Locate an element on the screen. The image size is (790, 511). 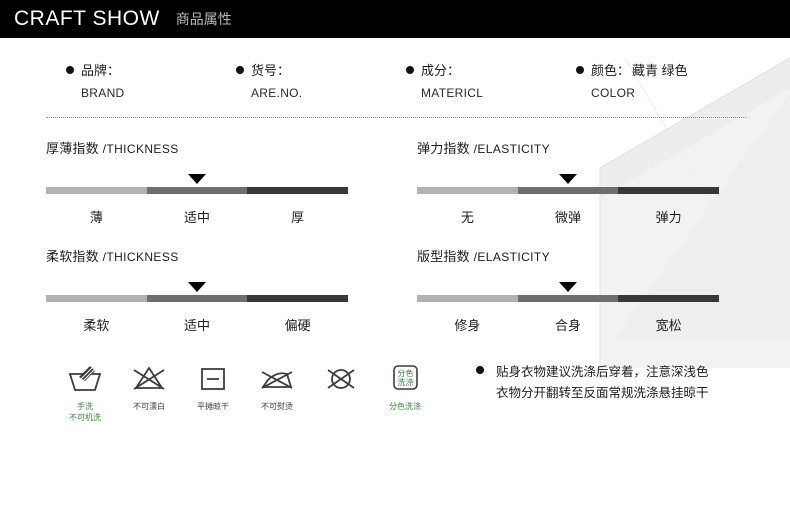
brand-title: CRAFT SHOW is located at coordinates (87, 18).